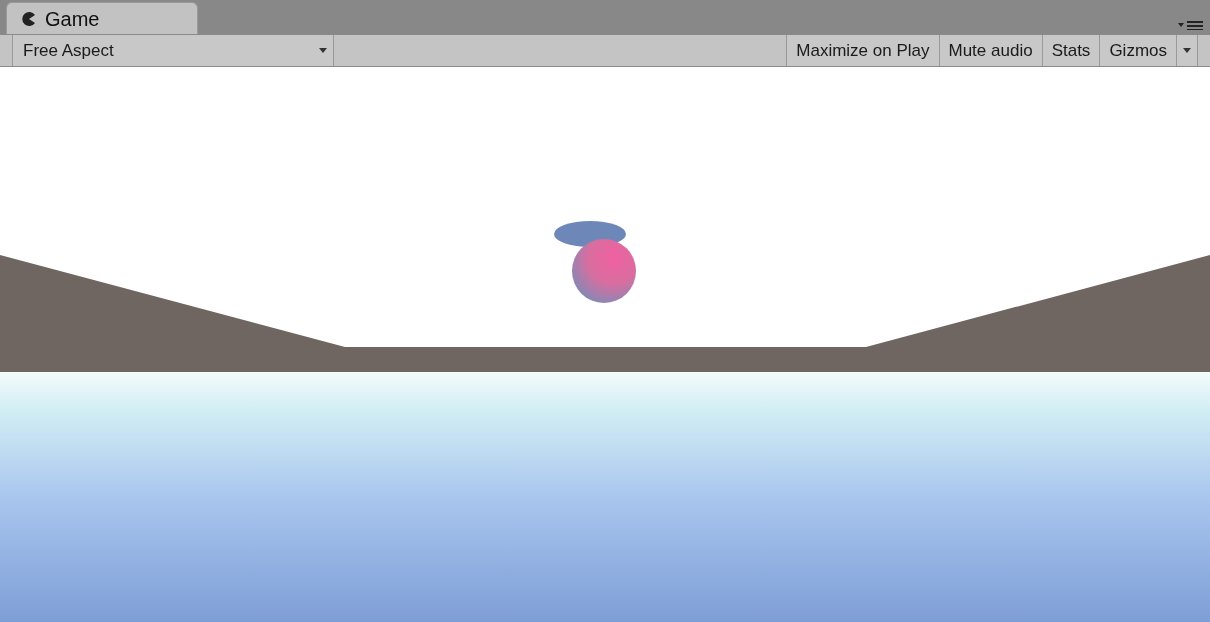 The width and height of the screenshot is (1210, 622). What do you see at coordinates (29, 18) in the screenshot?
I see `pacman-icon` at bounding box center [29, 18].